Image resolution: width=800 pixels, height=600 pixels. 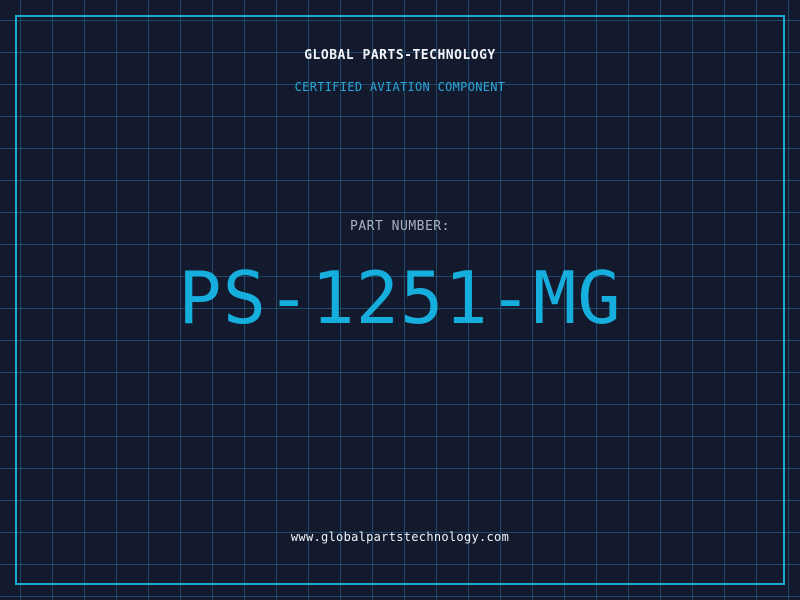 I want to click on certification-tagline: CERTIFIED AVIATION COMPONENT, so click(x=400, y=87).